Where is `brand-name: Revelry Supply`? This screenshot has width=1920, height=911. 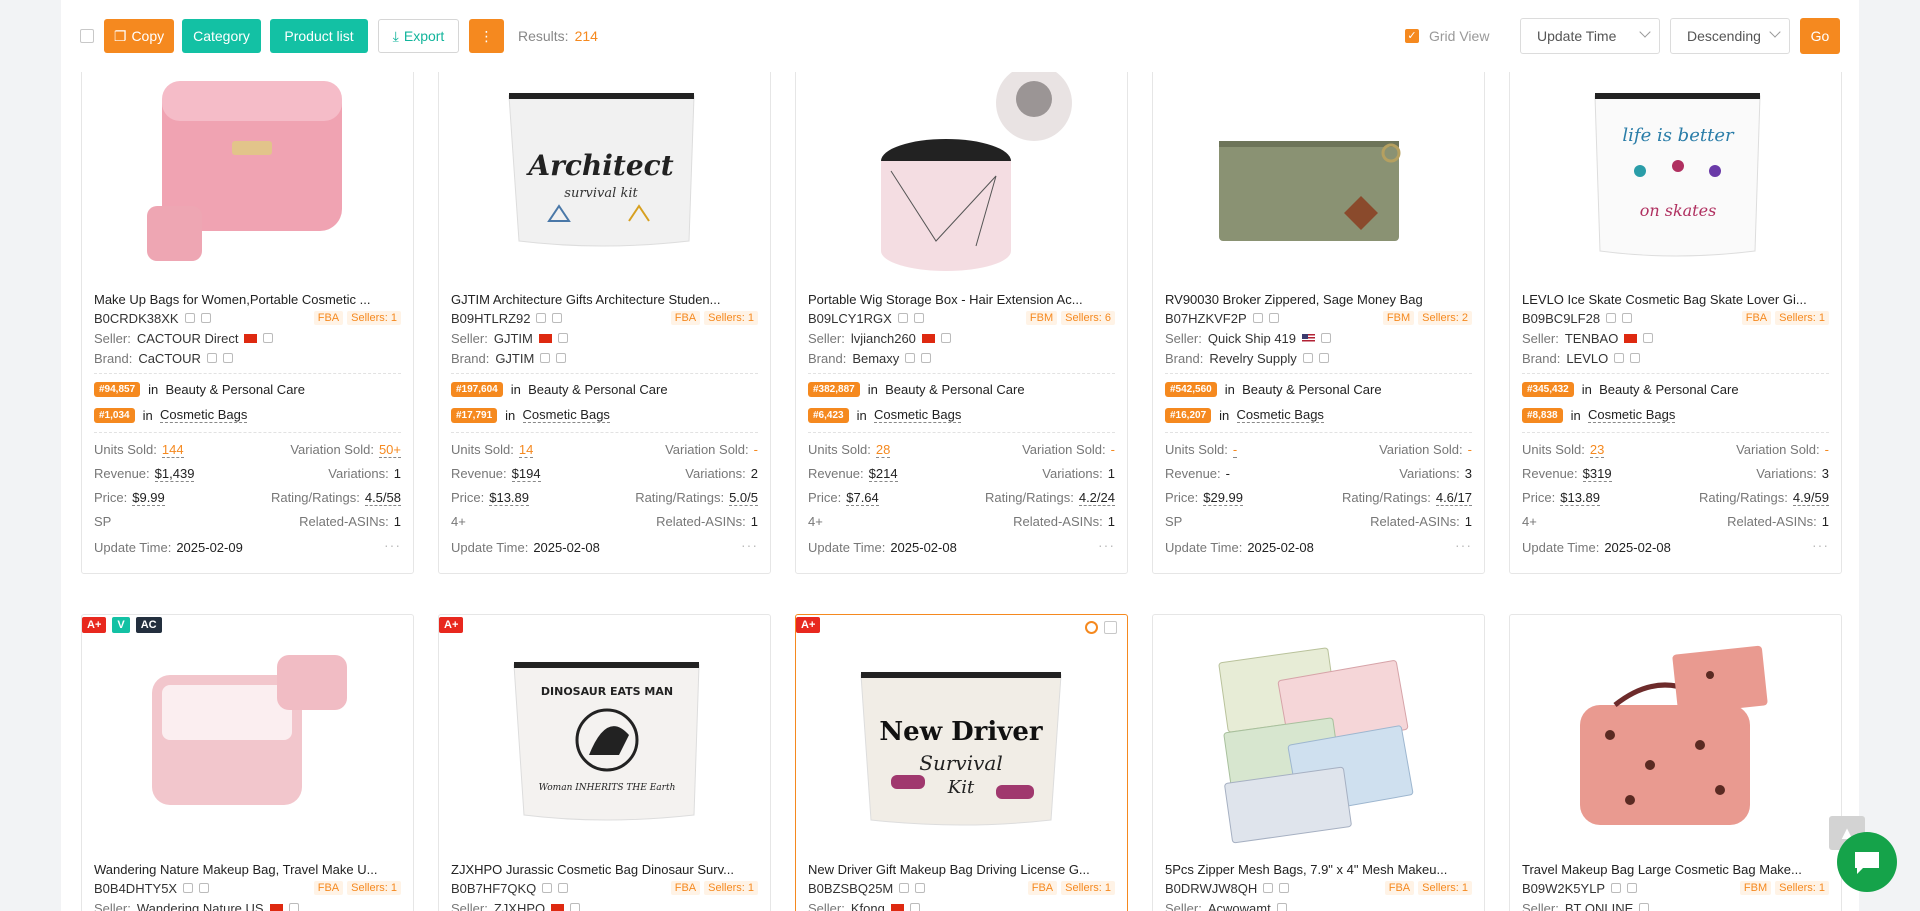
brand-name: Revelry Supply is located at coordinates (1252, 358).